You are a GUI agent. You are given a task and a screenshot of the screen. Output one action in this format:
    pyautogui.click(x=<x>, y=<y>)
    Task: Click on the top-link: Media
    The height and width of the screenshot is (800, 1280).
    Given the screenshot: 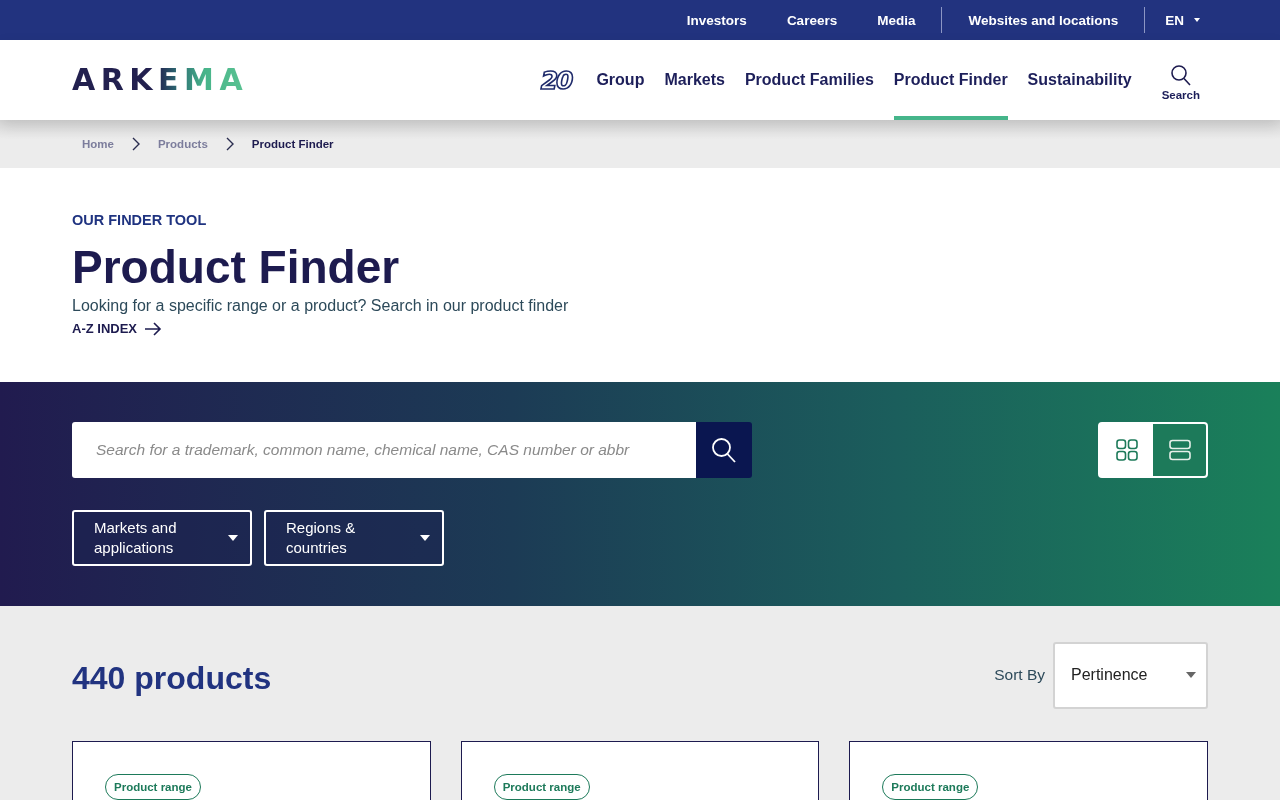 What is the action you would take?
    pyautogui.click(x=896, y=20)
    